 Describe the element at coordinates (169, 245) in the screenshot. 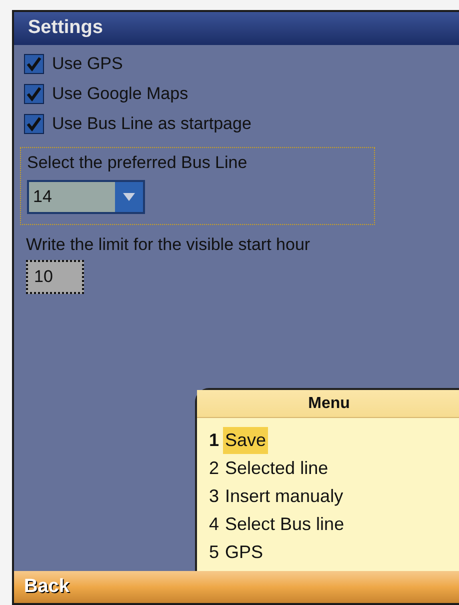

I see `field-label: Write the limit for the visible start hour` at that location.